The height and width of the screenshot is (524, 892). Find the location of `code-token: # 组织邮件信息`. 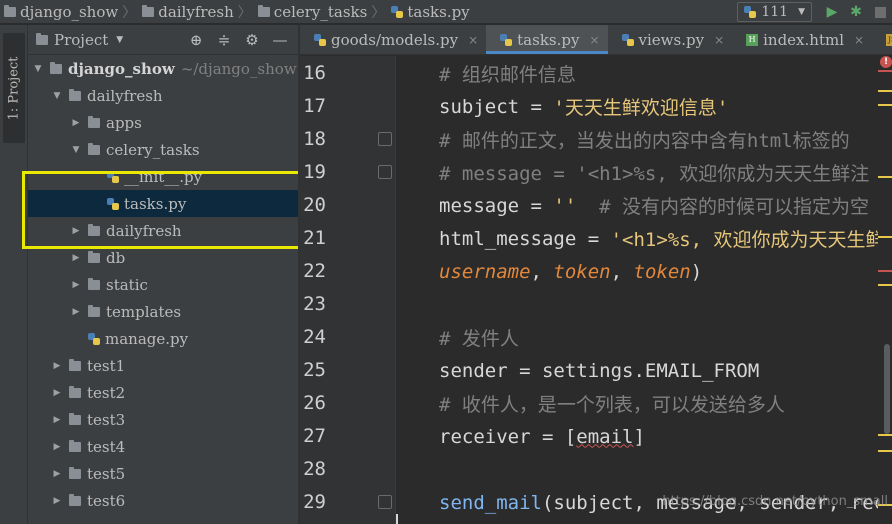

code-token: # 组织邮件信息 is located at coordinates (507, 75).